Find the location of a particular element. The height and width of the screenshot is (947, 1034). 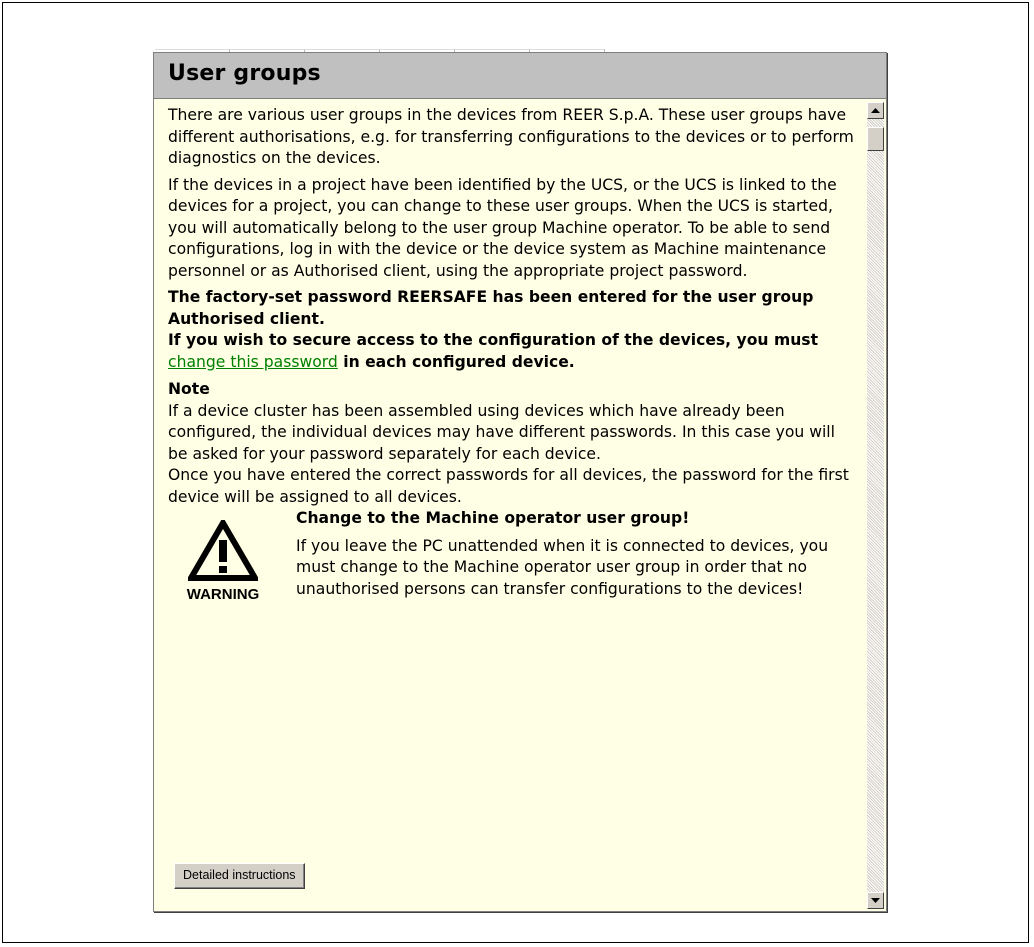

arrow-down-icon is located at coordinates (875, 900).